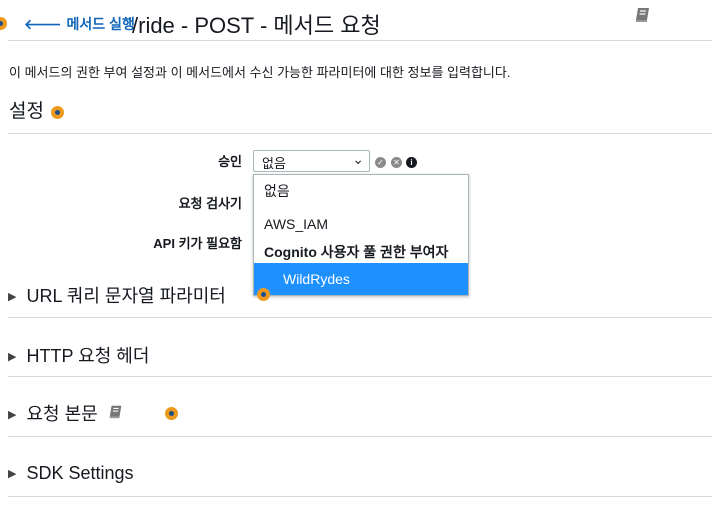  I want to click on http-request-headers-section: ▶ HTTP 요청 헤더, so click(78, 355).